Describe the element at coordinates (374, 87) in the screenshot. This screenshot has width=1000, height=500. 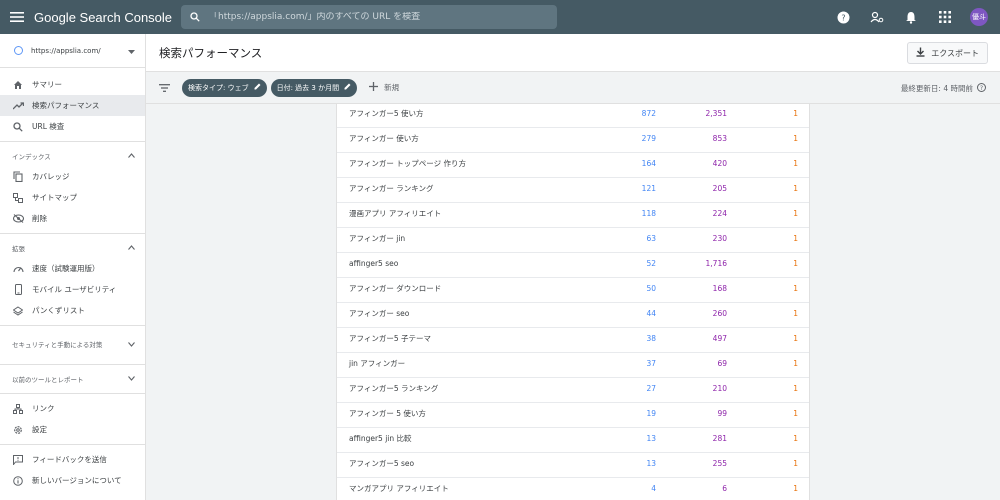
I see `plus-icon` at that location.